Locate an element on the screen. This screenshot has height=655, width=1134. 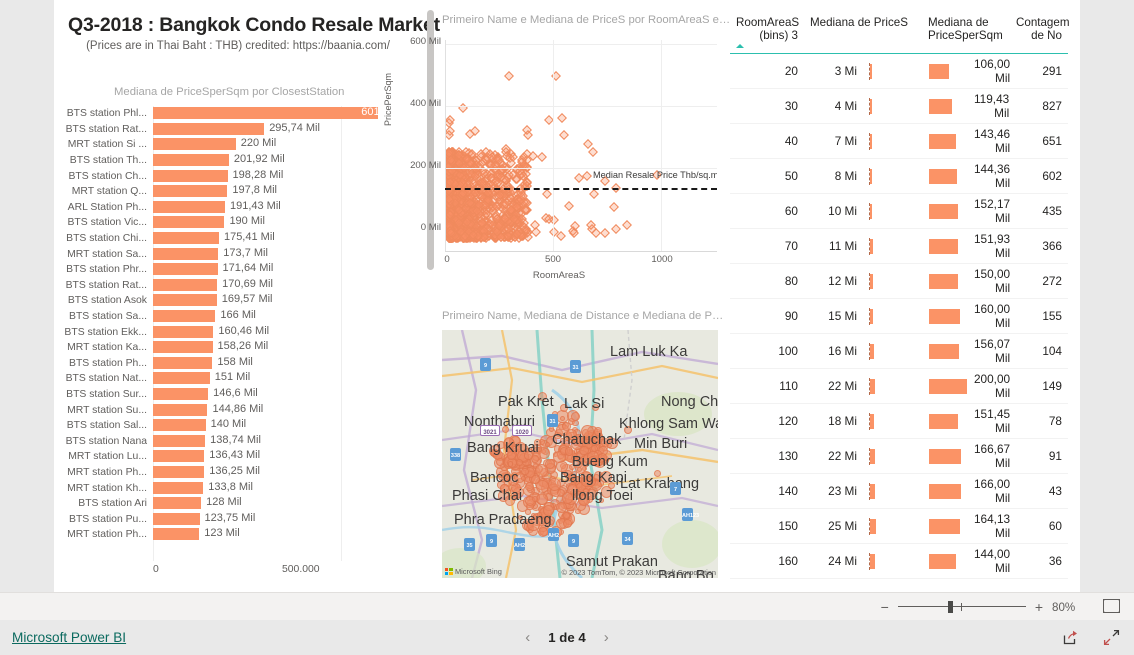
table-row: 20 3 Mi 106,00 Mil 291 is located at coordinates (899, 71).